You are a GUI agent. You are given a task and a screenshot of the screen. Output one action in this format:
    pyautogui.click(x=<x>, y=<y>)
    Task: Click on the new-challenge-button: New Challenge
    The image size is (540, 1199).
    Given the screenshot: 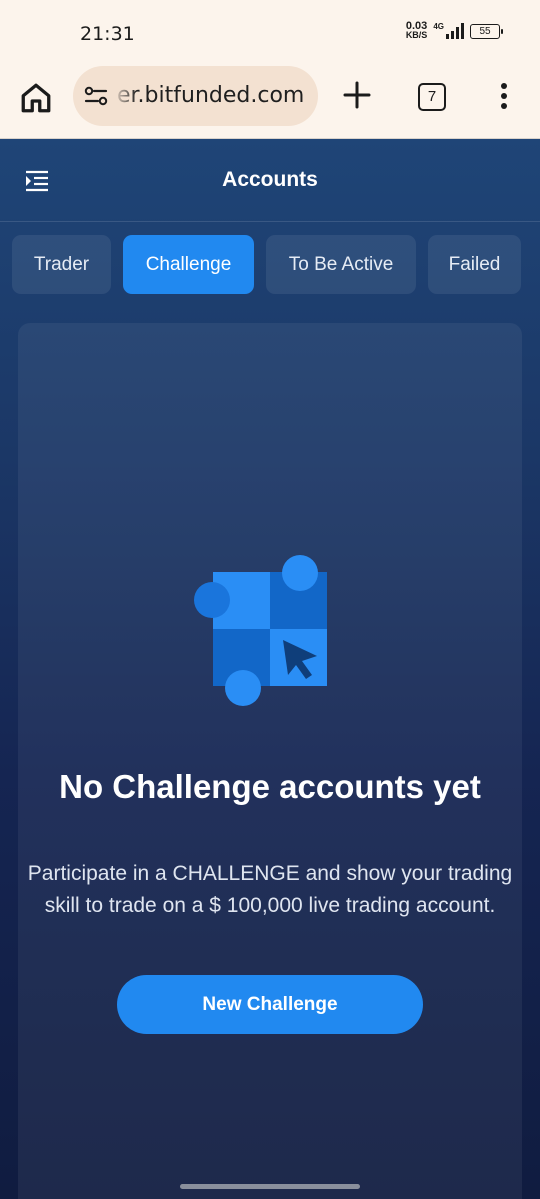 What is the action you would take?
    pyautogui.click(x=270, y=1004)
    